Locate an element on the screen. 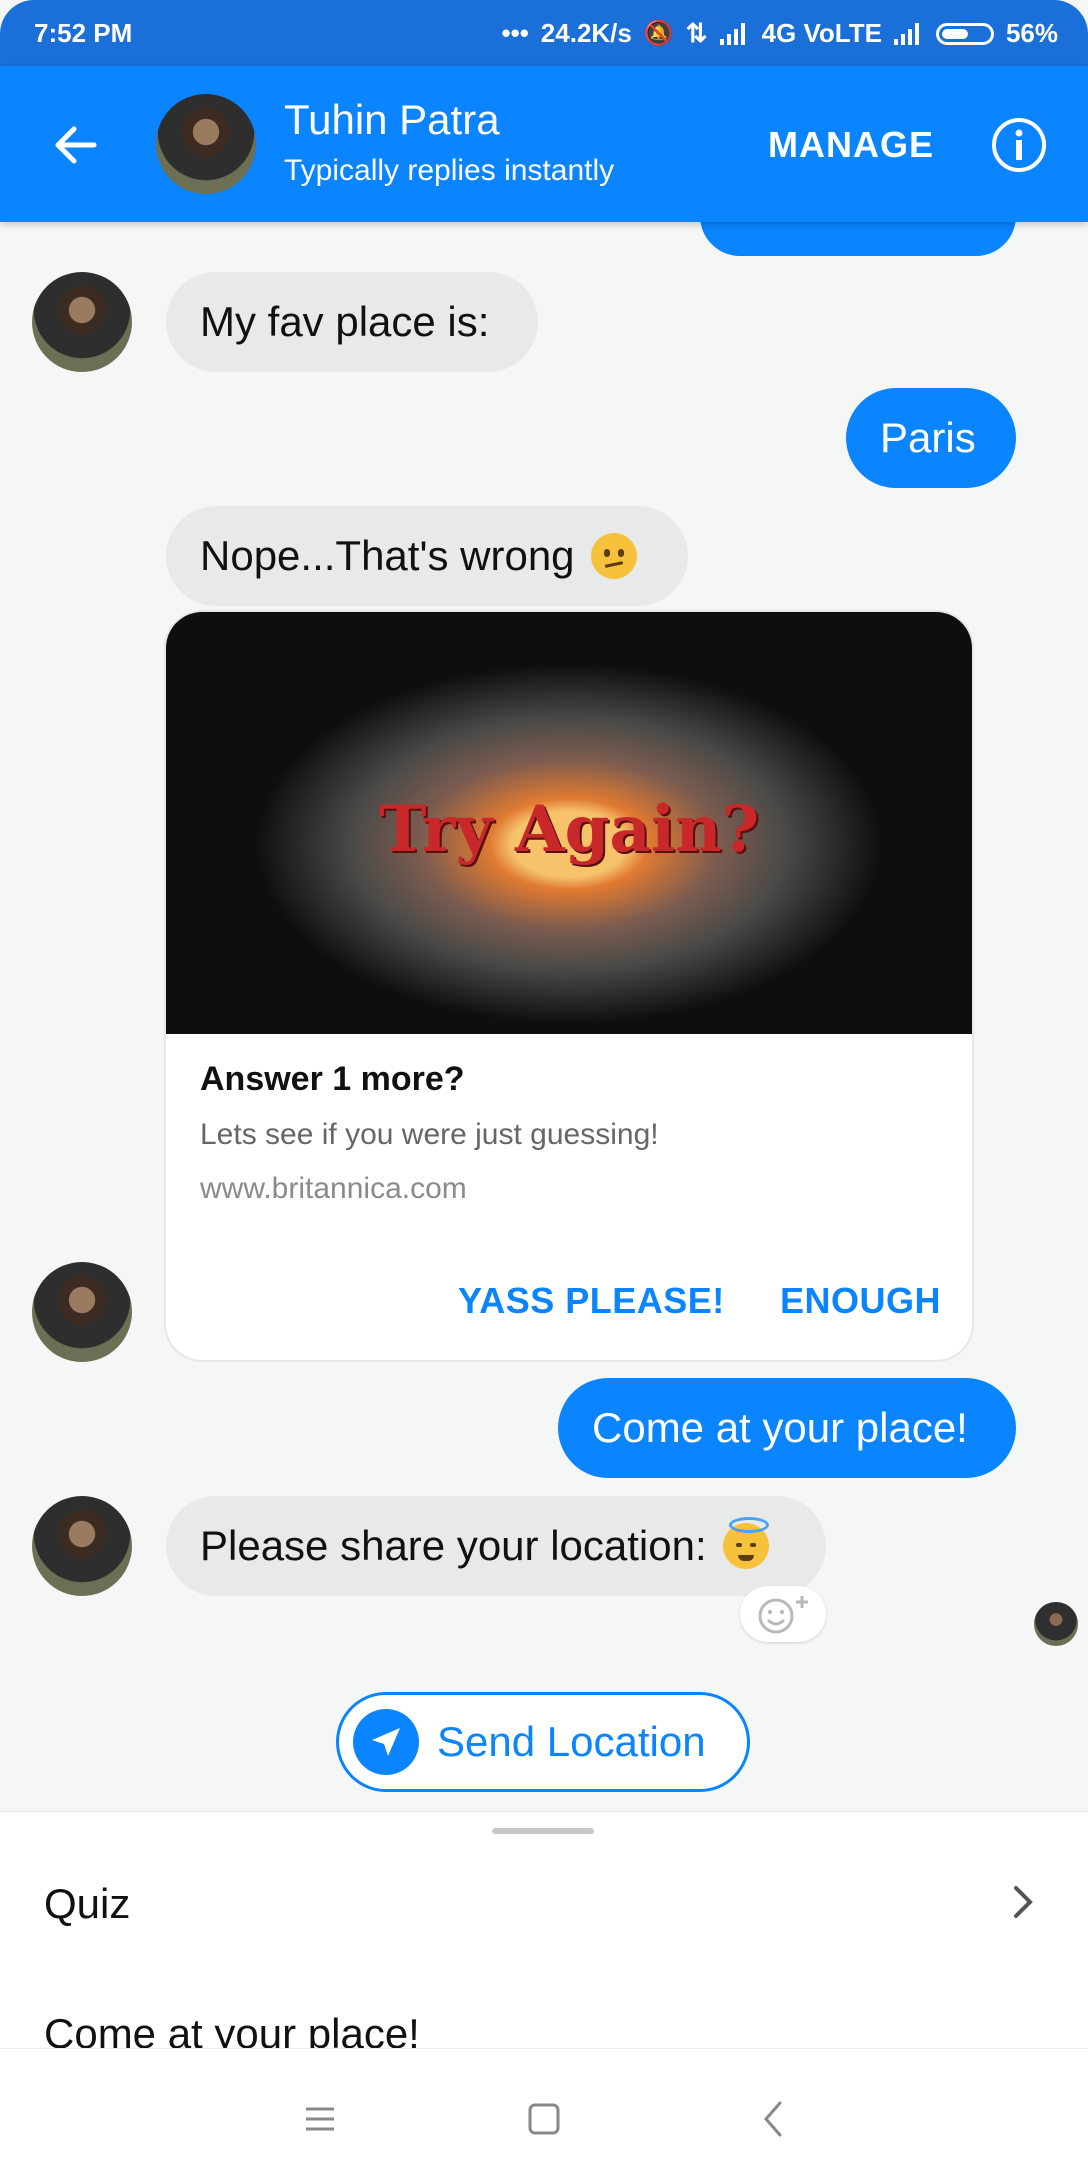 Image resolution: width=1088 pixels, height=2179 pixels. contact-status: Typically replies instantly is located at coordinates (449, 170).